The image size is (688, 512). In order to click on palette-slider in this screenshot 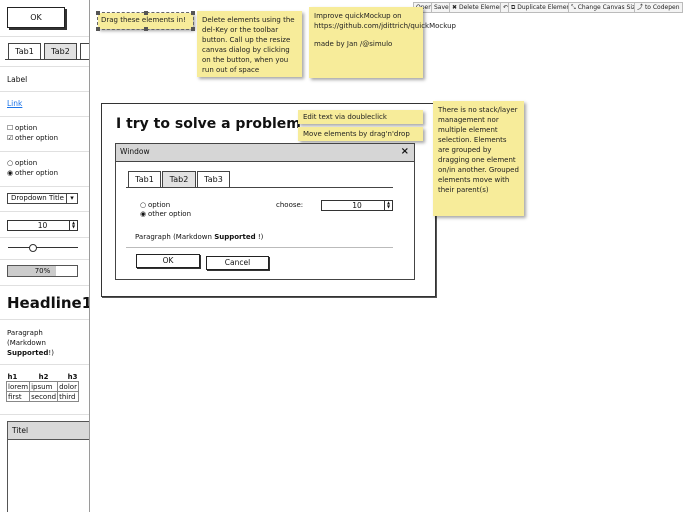, I will do `click(43, 247)`.